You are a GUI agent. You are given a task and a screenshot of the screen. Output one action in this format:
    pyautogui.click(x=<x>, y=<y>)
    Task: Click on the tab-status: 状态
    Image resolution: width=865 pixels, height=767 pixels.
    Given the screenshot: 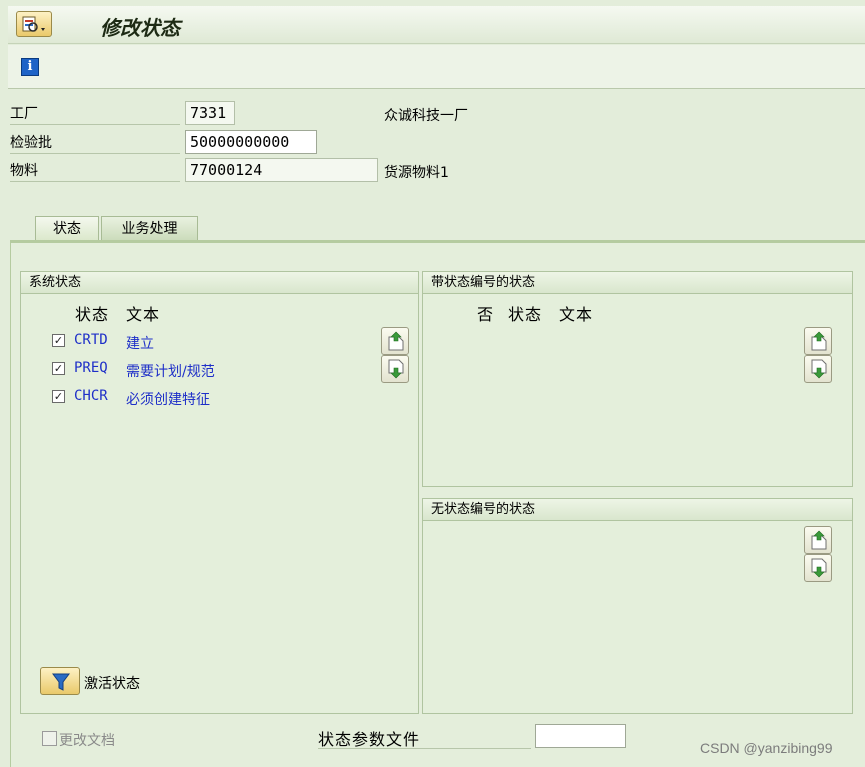 What is the action you would take?
    pyautogui.click(x=67, y=229)
    